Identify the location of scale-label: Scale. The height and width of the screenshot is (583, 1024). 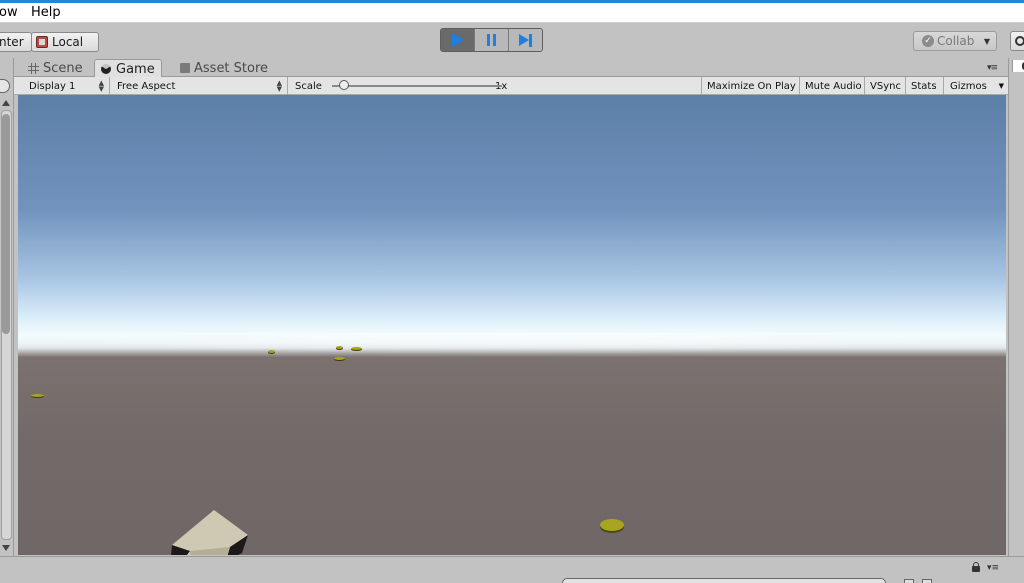
(308, 86).